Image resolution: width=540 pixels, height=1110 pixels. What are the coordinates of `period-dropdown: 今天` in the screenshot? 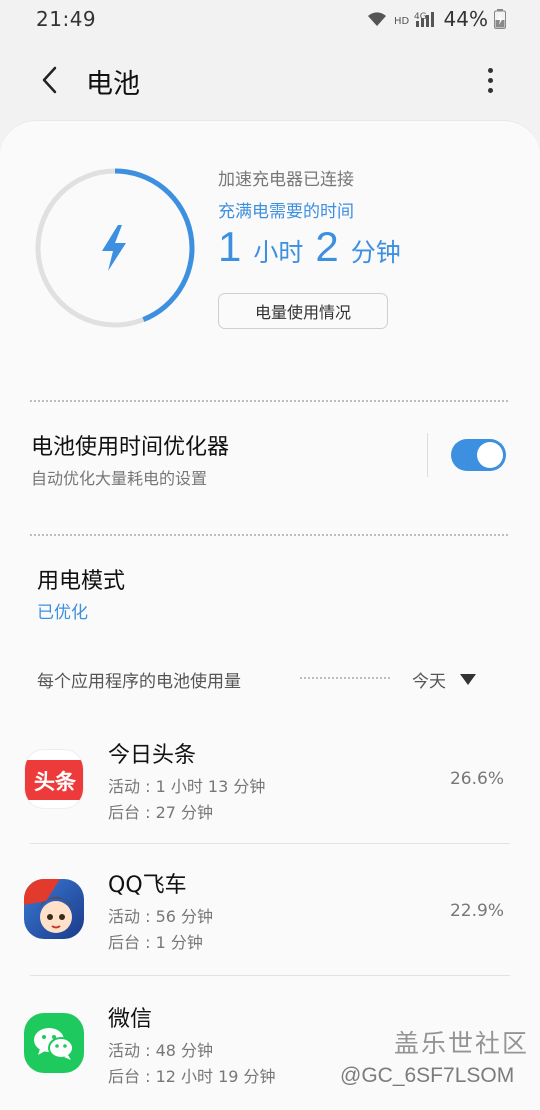 It's located at (444, 679).